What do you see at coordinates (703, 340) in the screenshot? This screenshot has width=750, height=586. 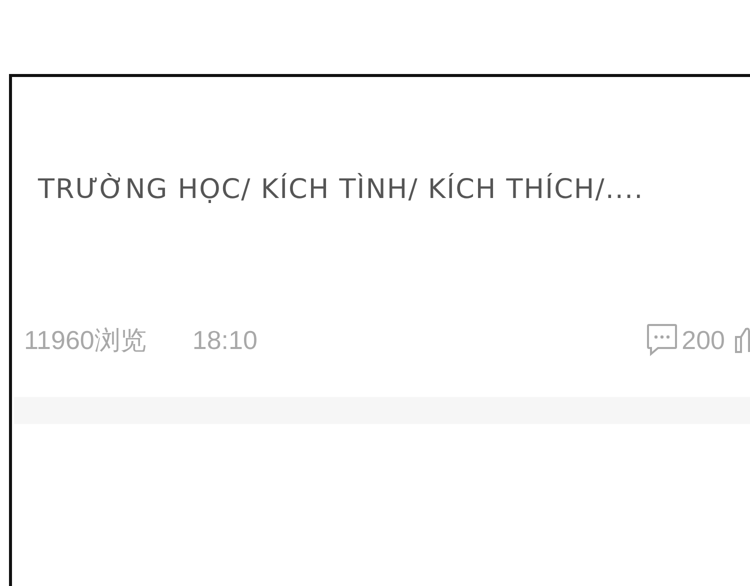 I see `comment-count: 200` at bounding box center [703, 340].